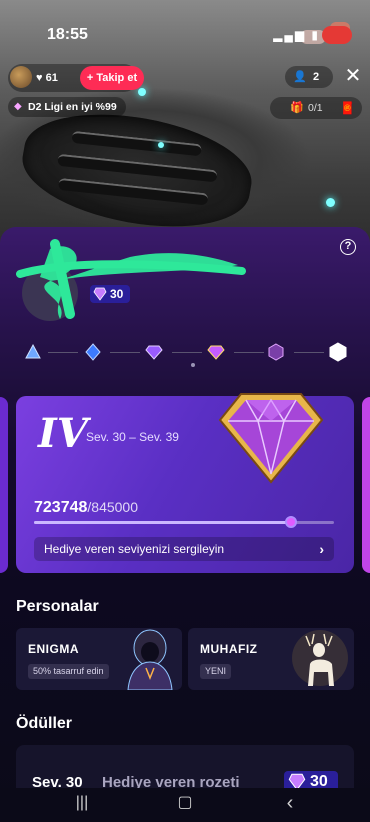 The image size is (370, 822). Describe the element at coordinates (112, 507) in the screenshot. I see `points-total: /845000` at that location.